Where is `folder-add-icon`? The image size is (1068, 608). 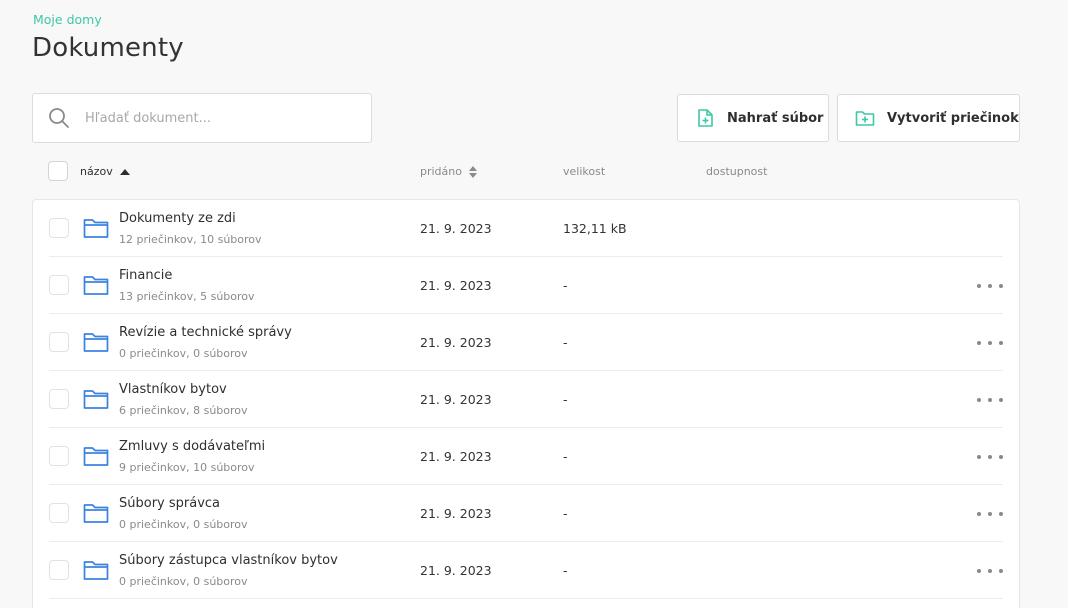
folder-add-icon is located at coordinates (865, 118).